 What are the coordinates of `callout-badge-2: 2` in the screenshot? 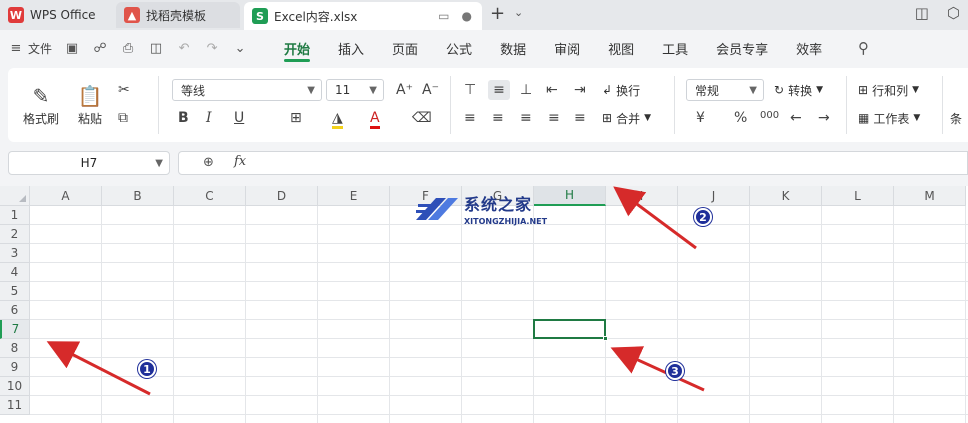 It's located at (703, 217).